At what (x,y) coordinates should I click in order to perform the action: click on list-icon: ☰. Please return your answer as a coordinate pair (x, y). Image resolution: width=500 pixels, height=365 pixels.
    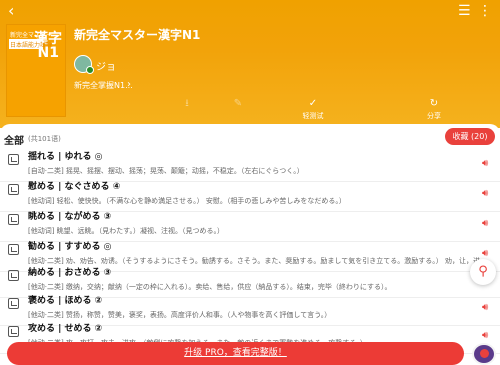
    Looking at the image, I should click on (464, 11).